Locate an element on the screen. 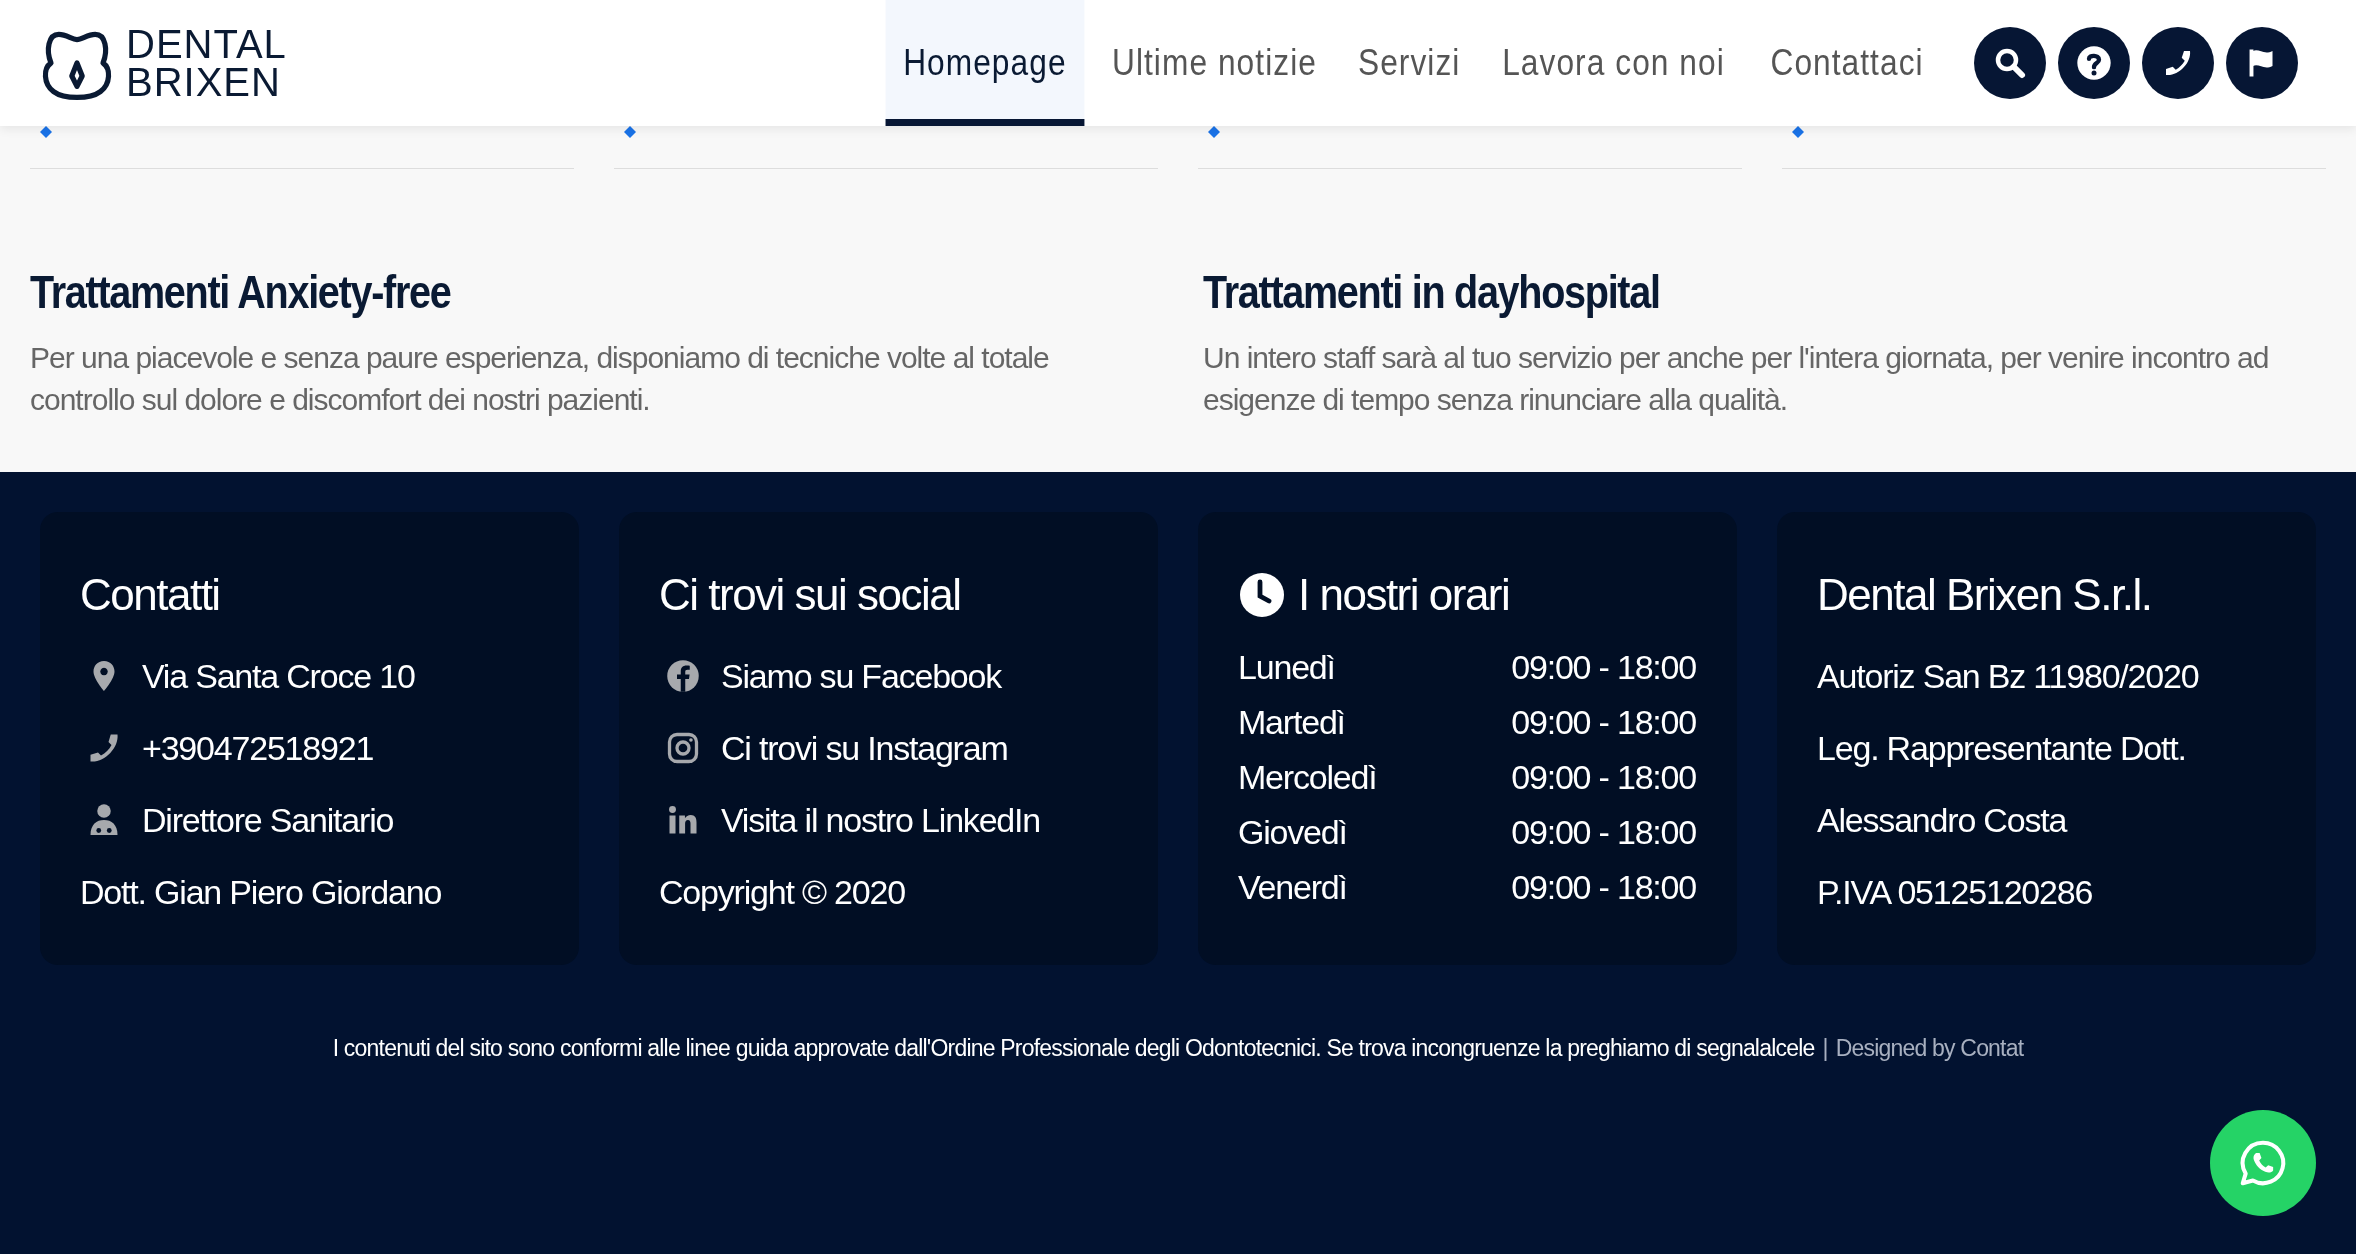 The height and width of the screenshot is (1254, 2356). social-link: Visita il nostro LinkedIn is located at coordinates (880, 820).